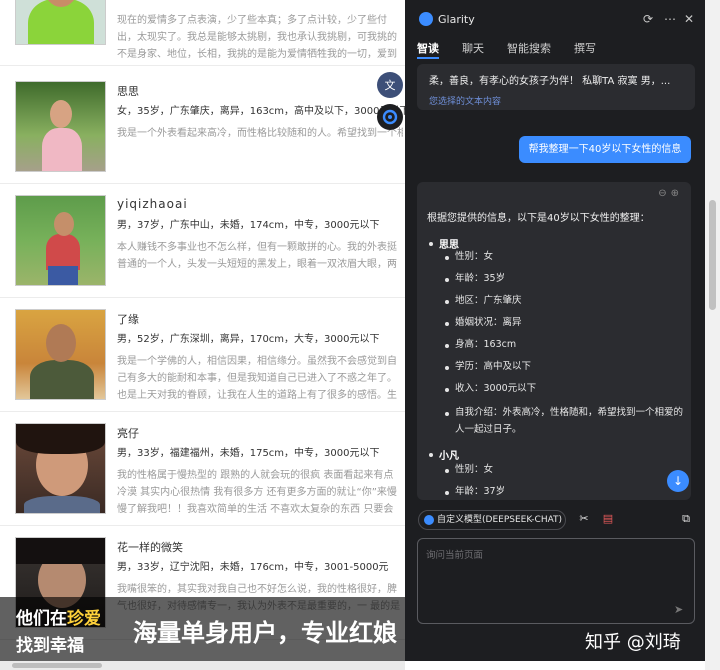 The image size is (720, 670). Describe the element at coordinates (670, 19) in the screenshot. I see `more-icon: ⋯` at that location.